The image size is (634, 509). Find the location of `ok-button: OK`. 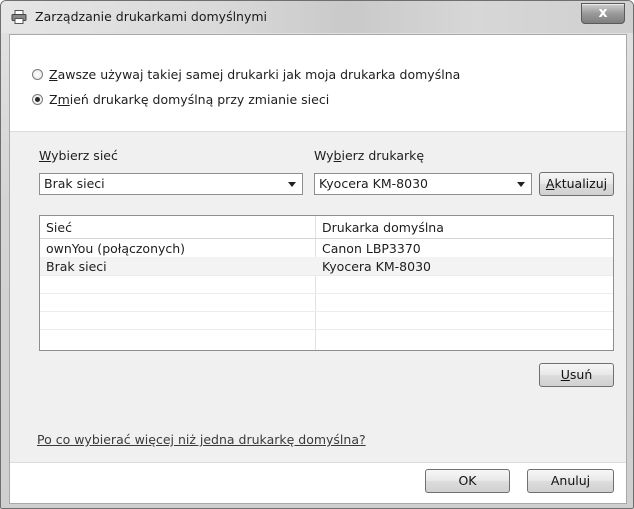

ok-button: OK is located at coordinates (467, 481).